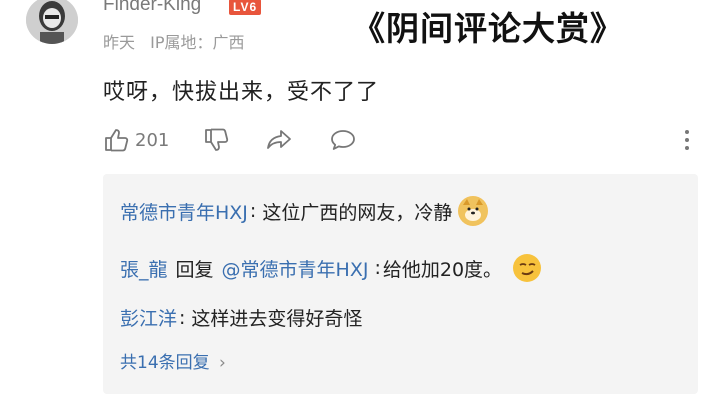  Describe the element at coordinates (144, 268) in the screenshot. I see `reply-author: 張_龍` at that location.